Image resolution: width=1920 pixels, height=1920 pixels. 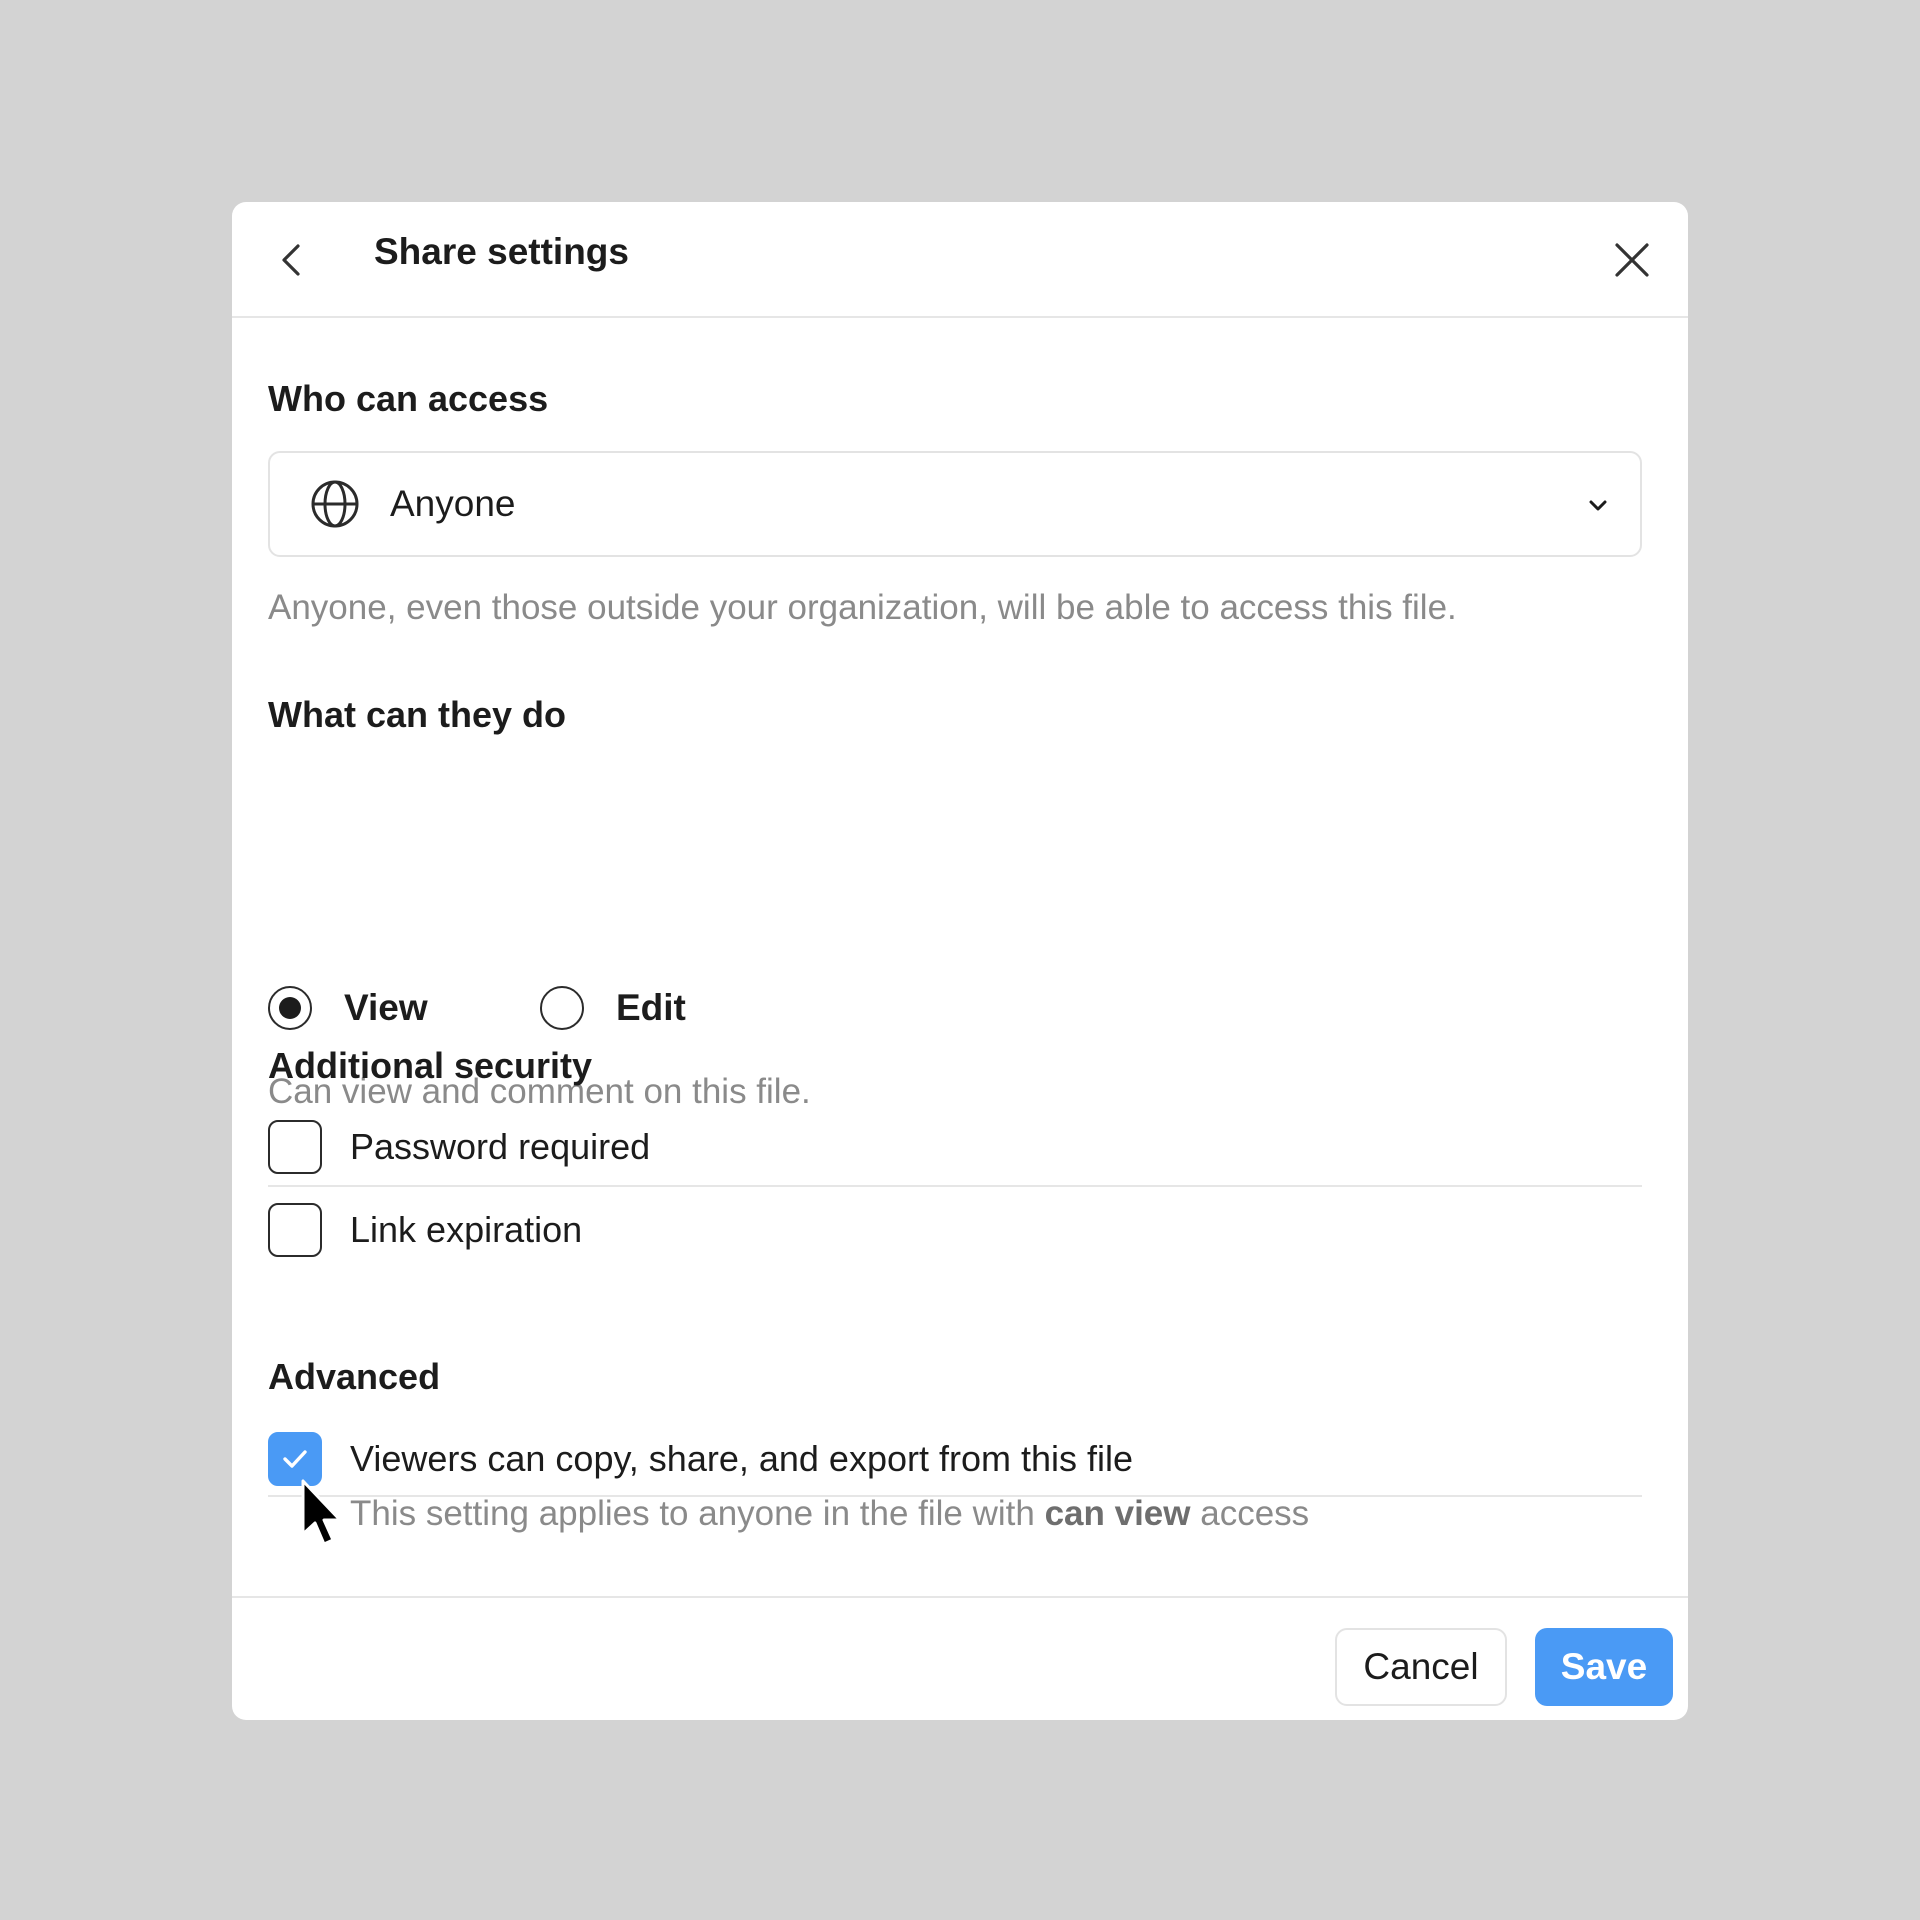 I want to click on permission-radio-group: View Edit, so click(x=668, y=1008).